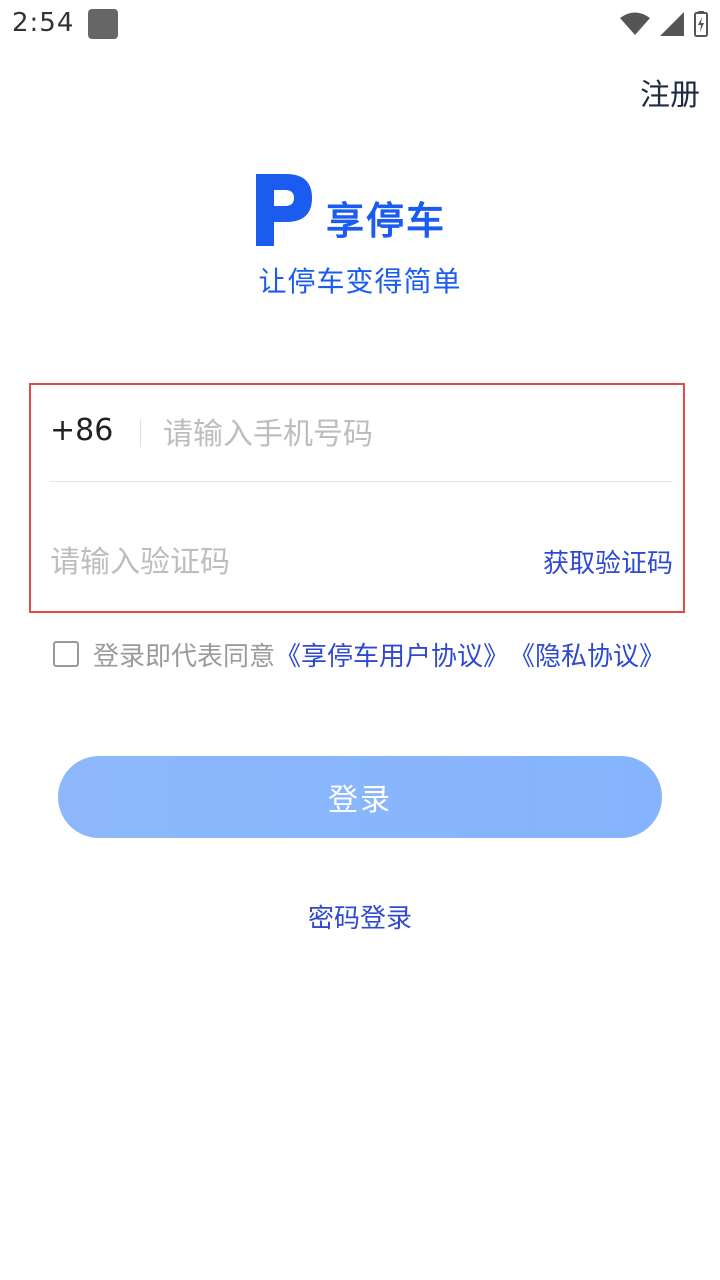  What do you see at coordinates (386, 221) in the screenshot?
I see `app-name: 享停车` at bounding box center [386, 221].